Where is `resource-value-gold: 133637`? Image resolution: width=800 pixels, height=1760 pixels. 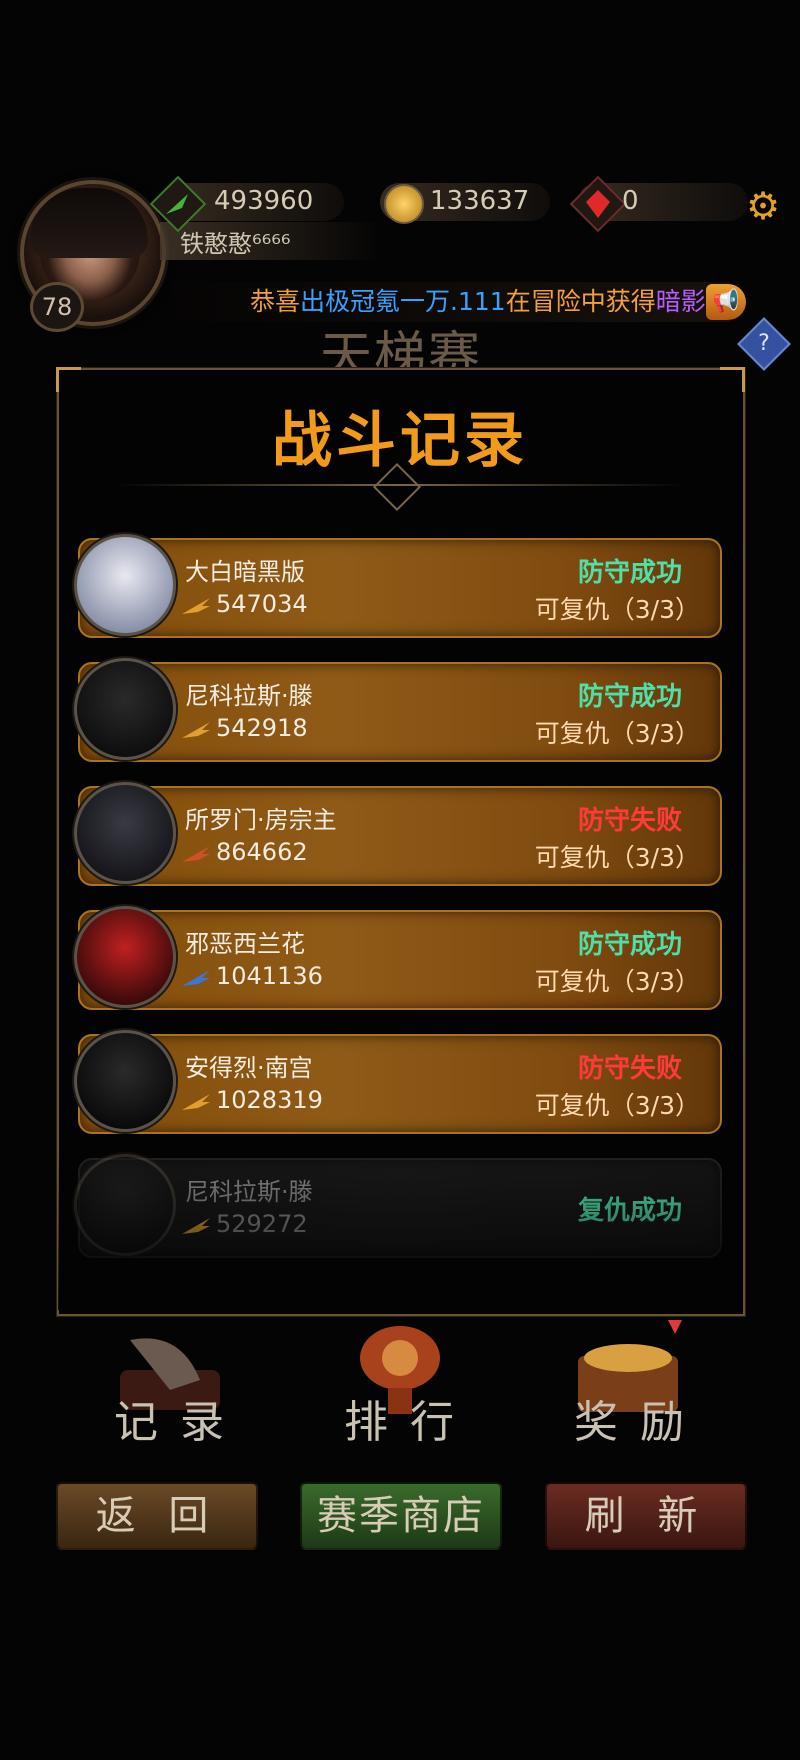
resource-value-gold: 133637 is located at coordinates (480, 201).